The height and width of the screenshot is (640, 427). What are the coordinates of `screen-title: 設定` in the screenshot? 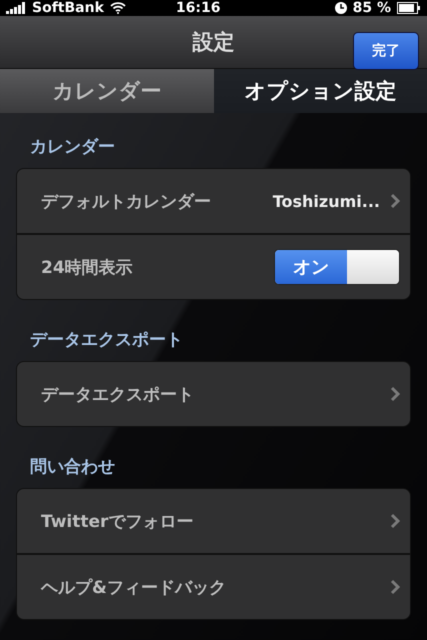 It's located at (213, 42).